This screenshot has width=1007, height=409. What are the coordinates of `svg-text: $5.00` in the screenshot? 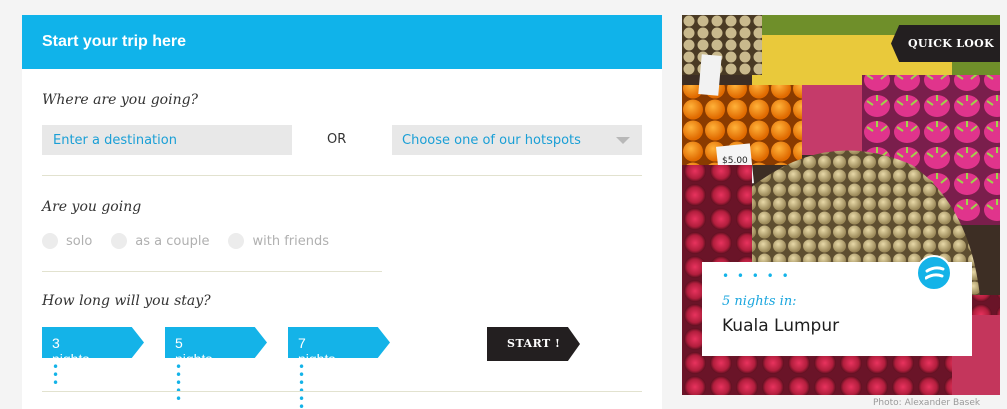 It's located at (735, 161).